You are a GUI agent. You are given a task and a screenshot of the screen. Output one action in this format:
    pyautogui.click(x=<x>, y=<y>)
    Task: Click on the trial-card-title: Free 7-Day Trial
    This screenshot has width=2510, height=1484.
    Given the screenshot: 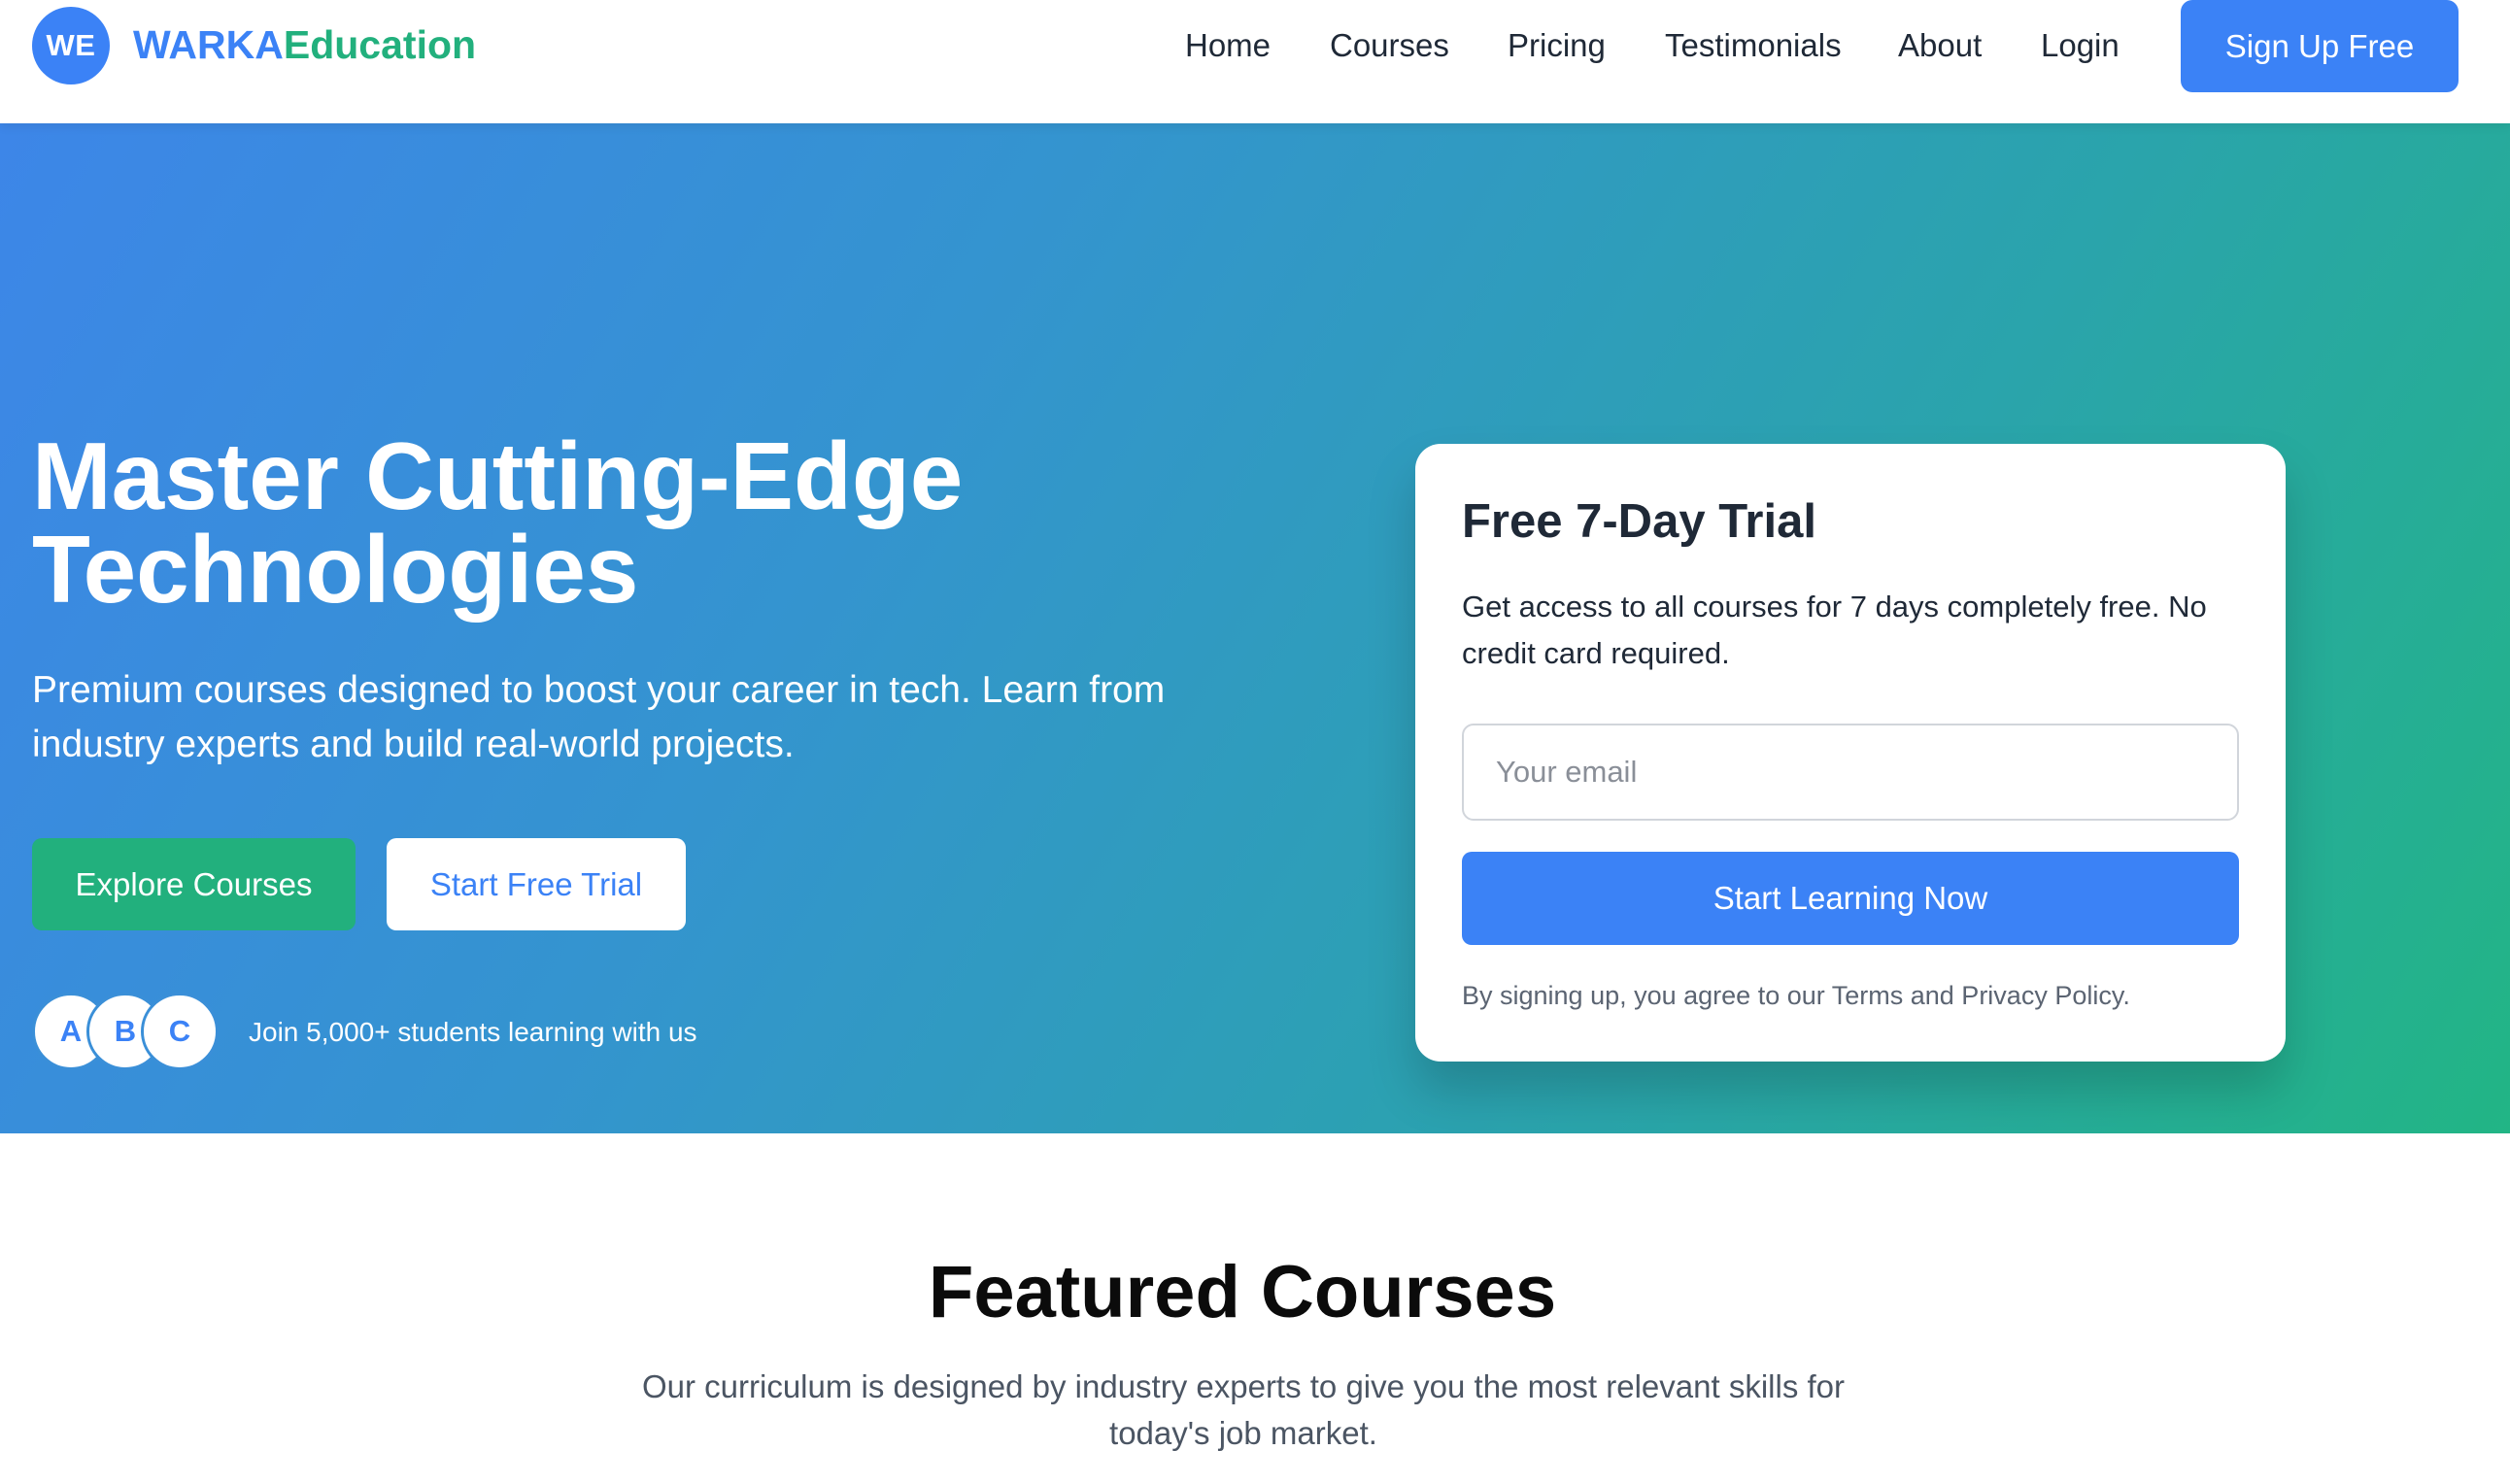 What is the action you would take?
    pyautogui.click(x=1639, y=521)
    